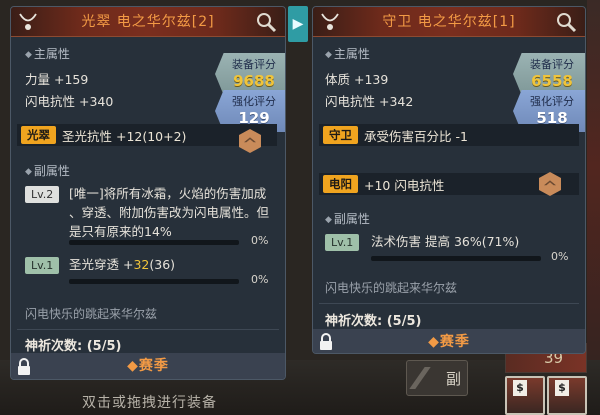 Image resolution: width=600 pixels, height=415 pixels. I want to click on set-bonus-row: 光翠 圣光抗性 +12(10+2), so click(147, 135).